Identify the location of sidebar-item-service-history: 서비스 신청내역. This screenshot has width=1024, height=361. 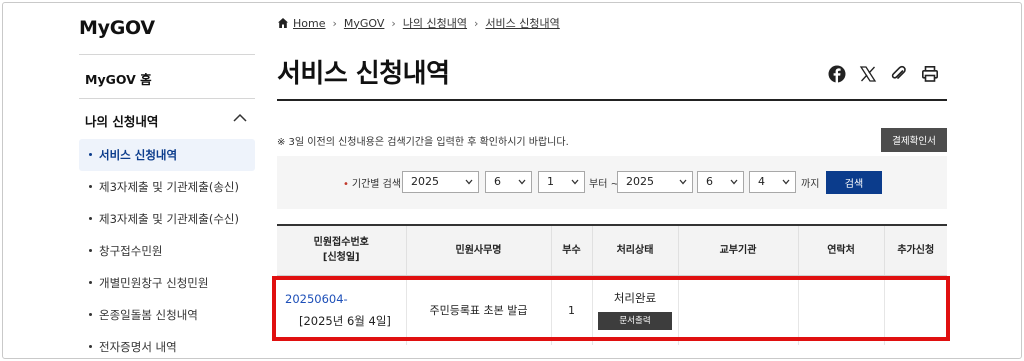
(167, 155).